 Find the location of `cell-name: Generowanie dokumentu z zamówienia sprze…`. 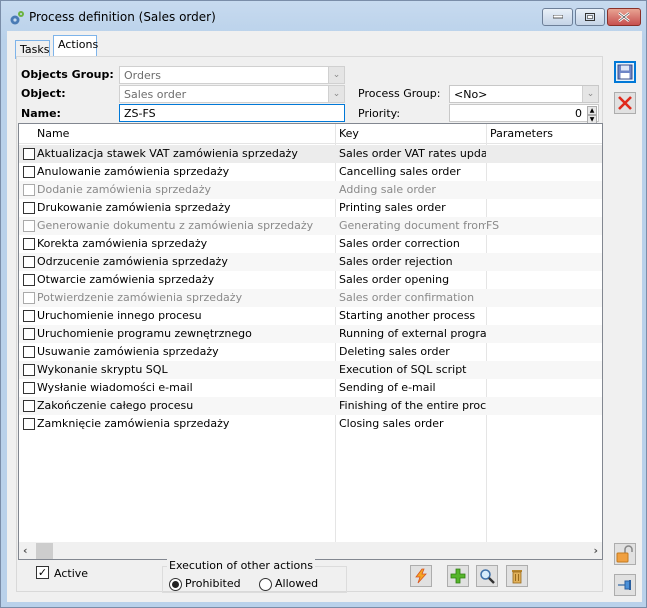

cell-name: Generowanie dokumentu z zamówienia sprze… is located at coordinates (175, 225).